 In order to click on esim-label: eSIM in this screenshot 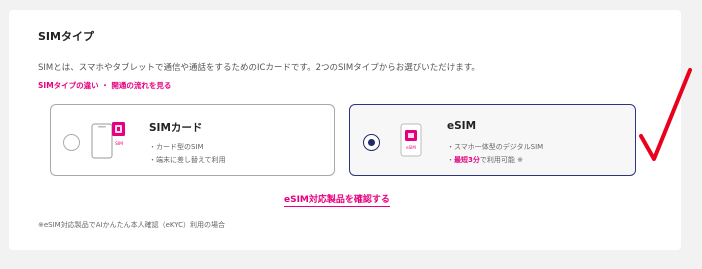, I will do `click(462, 126)`.